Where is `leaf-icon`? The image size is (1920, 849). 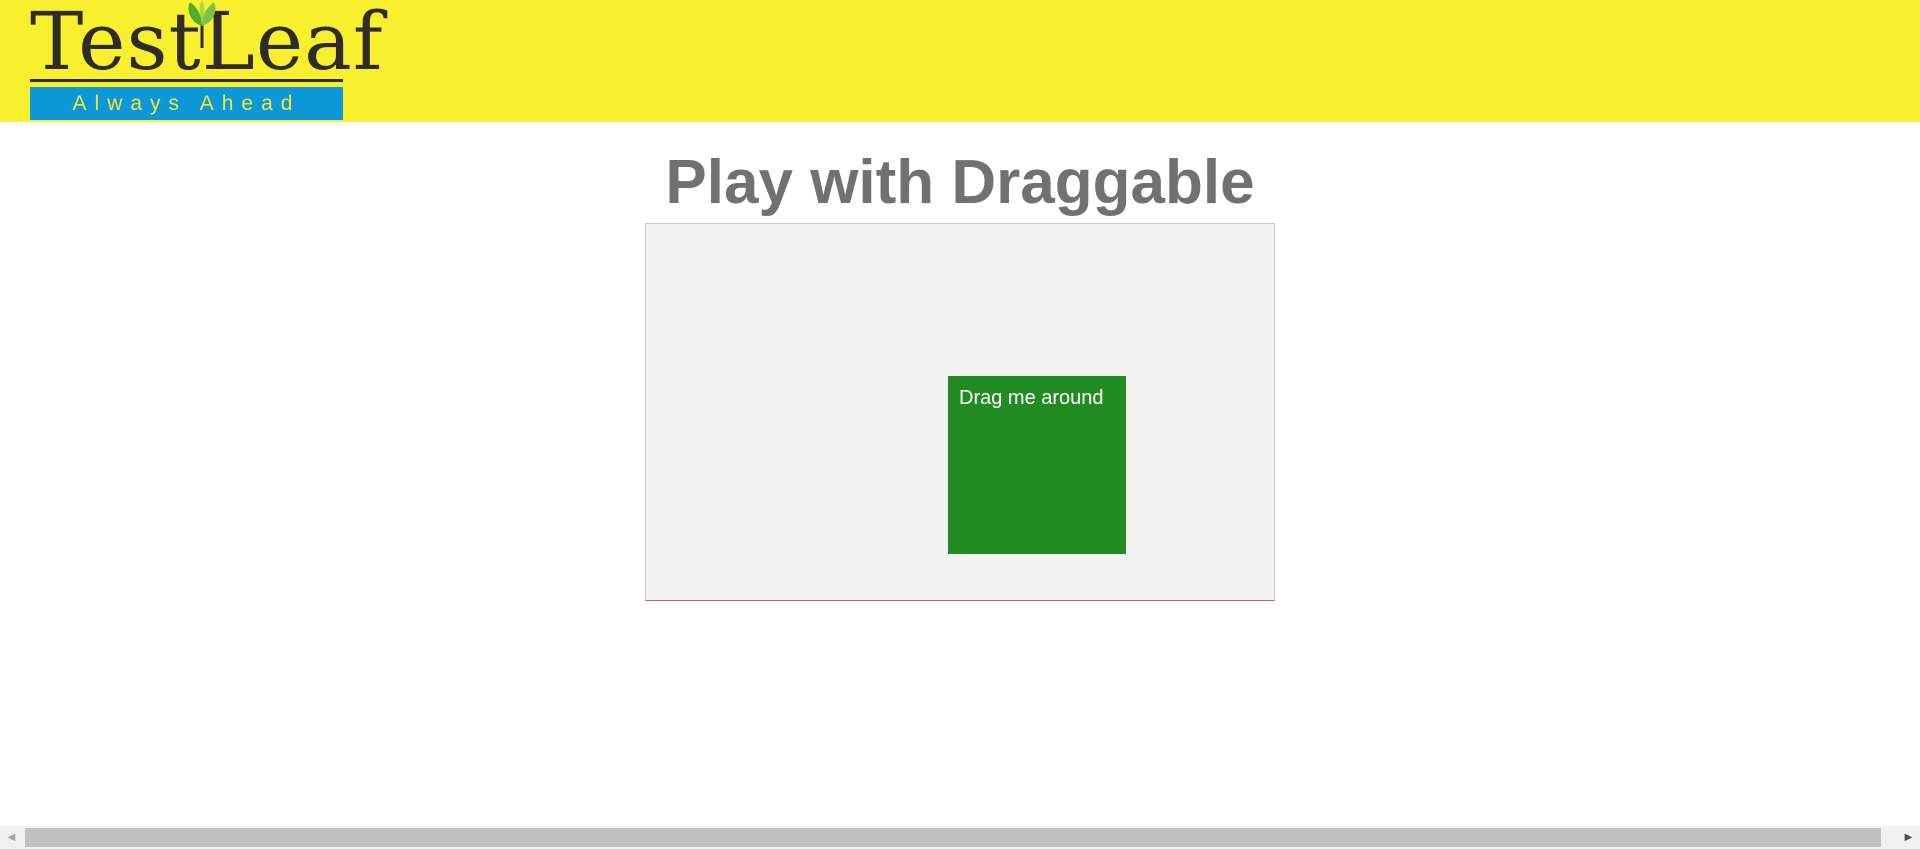 leaf-icon is located at coordinates (202, 24).